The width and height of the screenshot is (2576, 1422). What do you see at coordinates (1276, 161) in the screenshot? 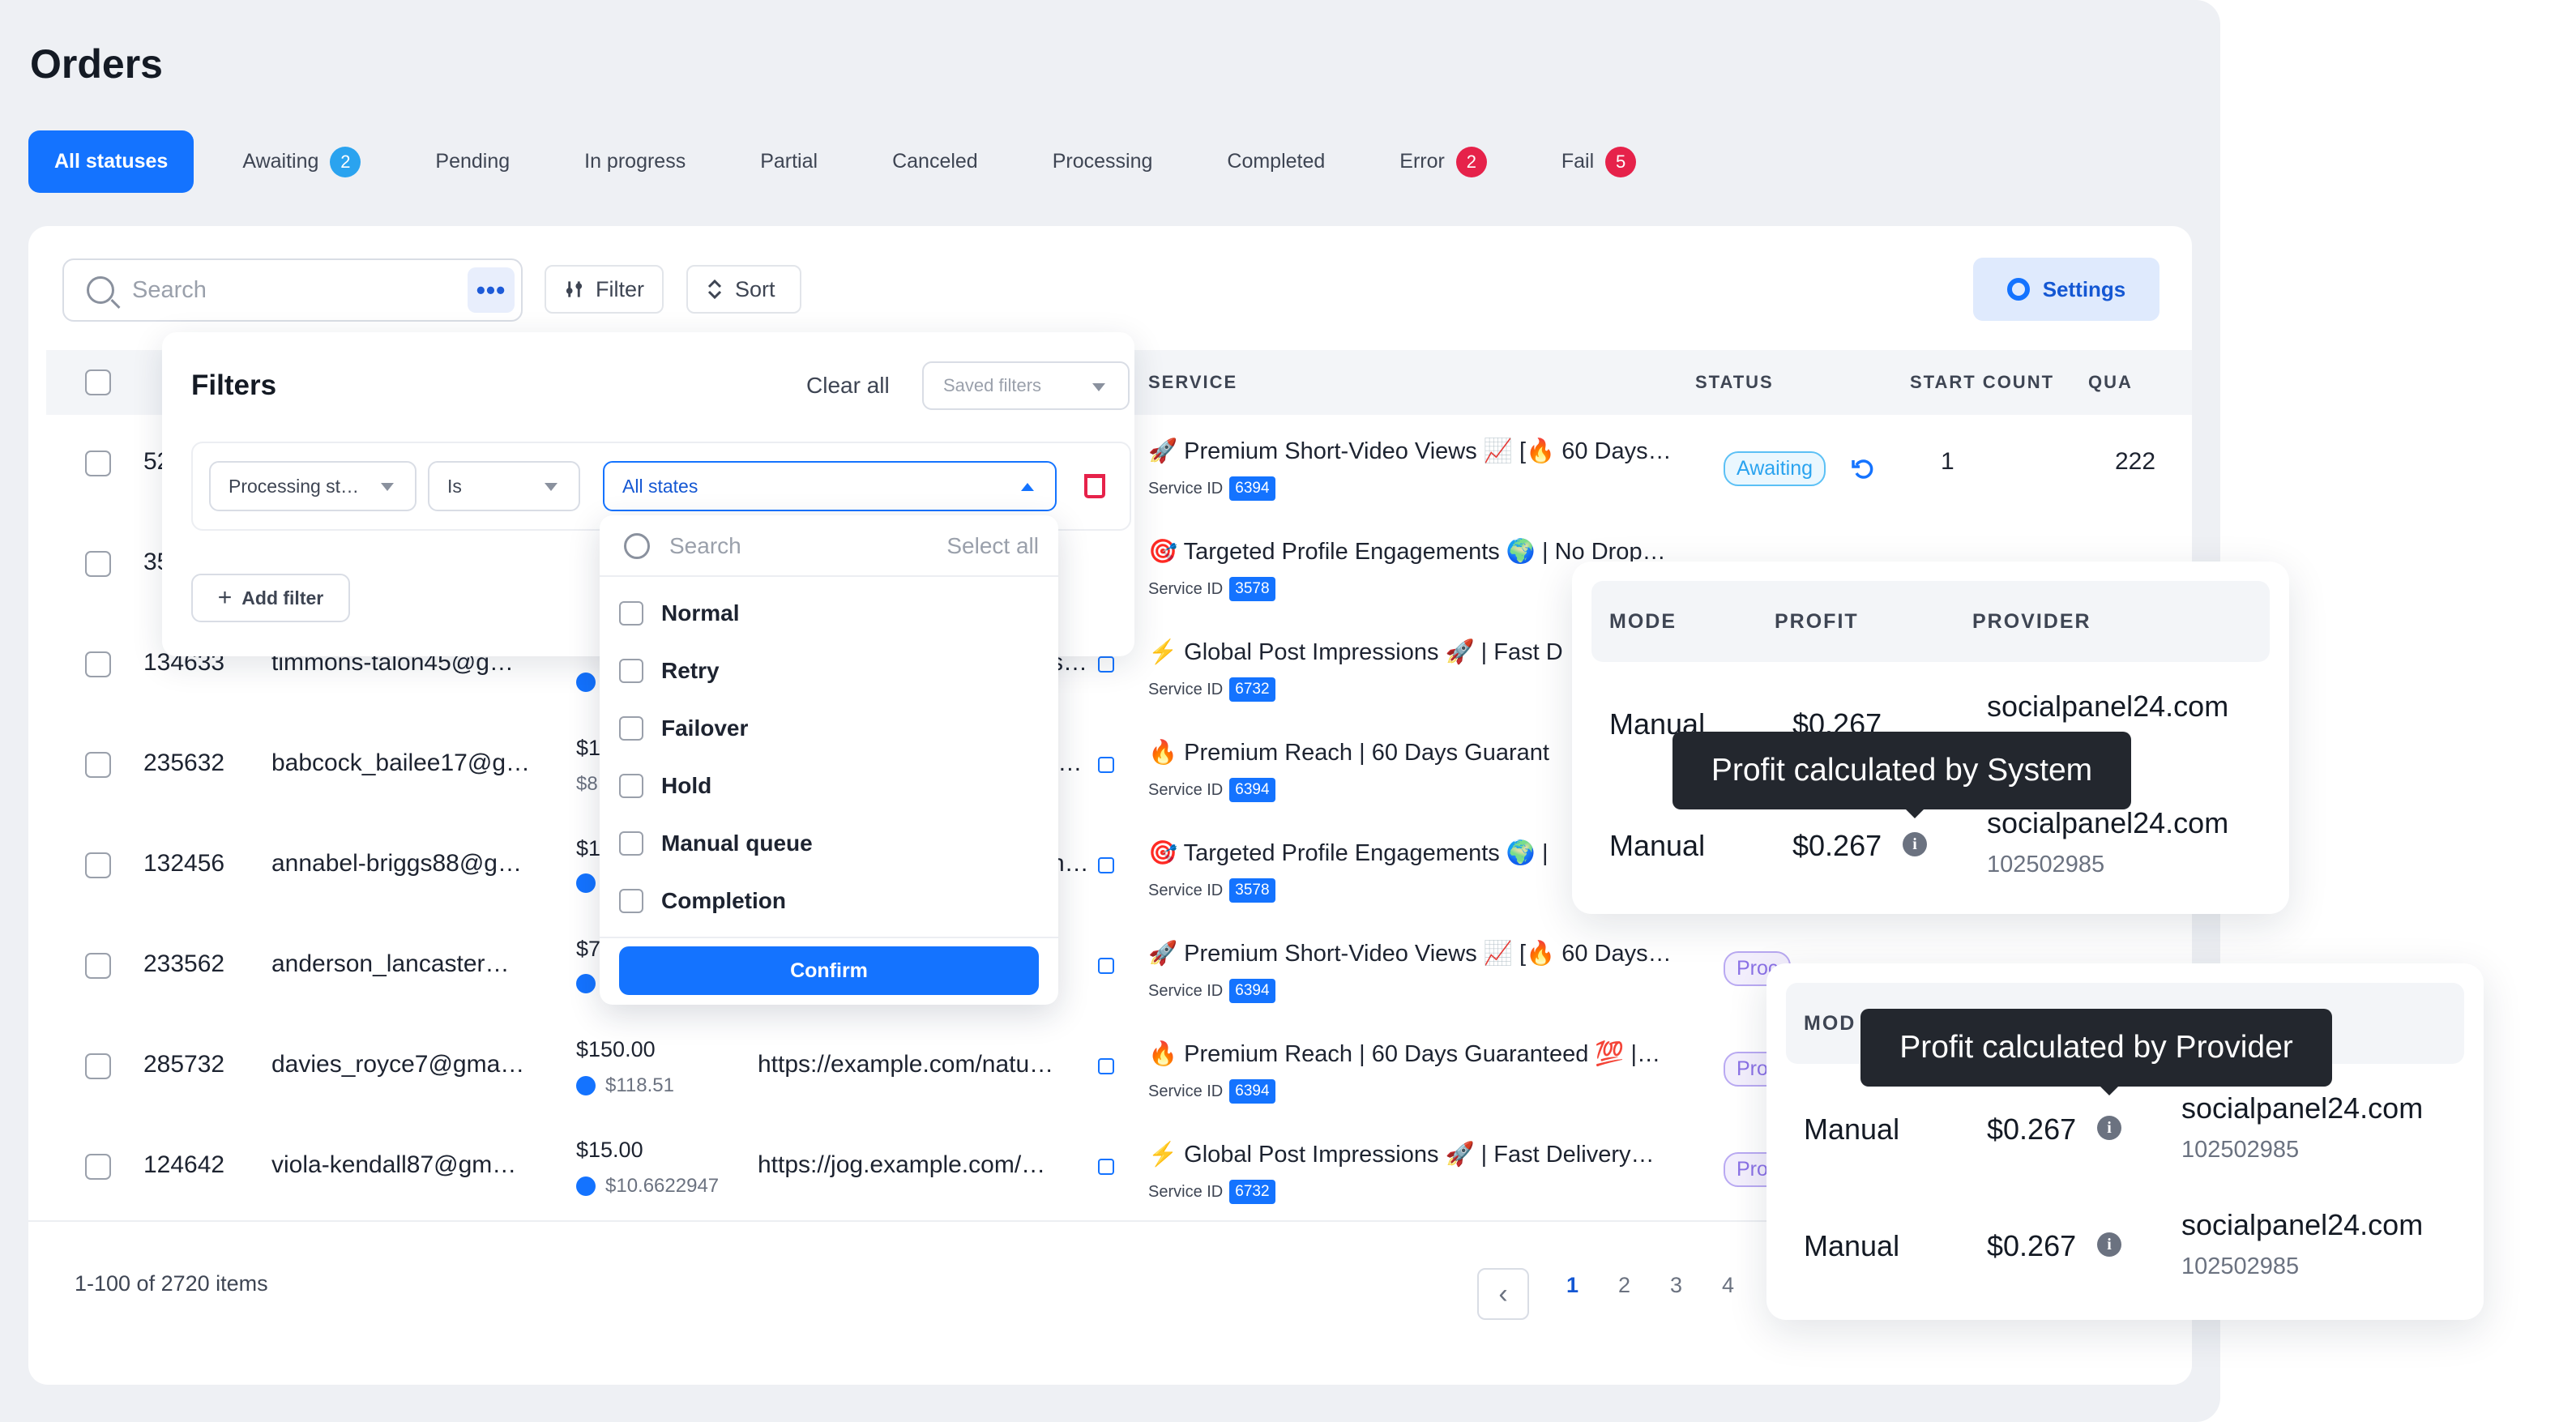
I see `tab-completed: Completed` at bounding box center [1276, 161].